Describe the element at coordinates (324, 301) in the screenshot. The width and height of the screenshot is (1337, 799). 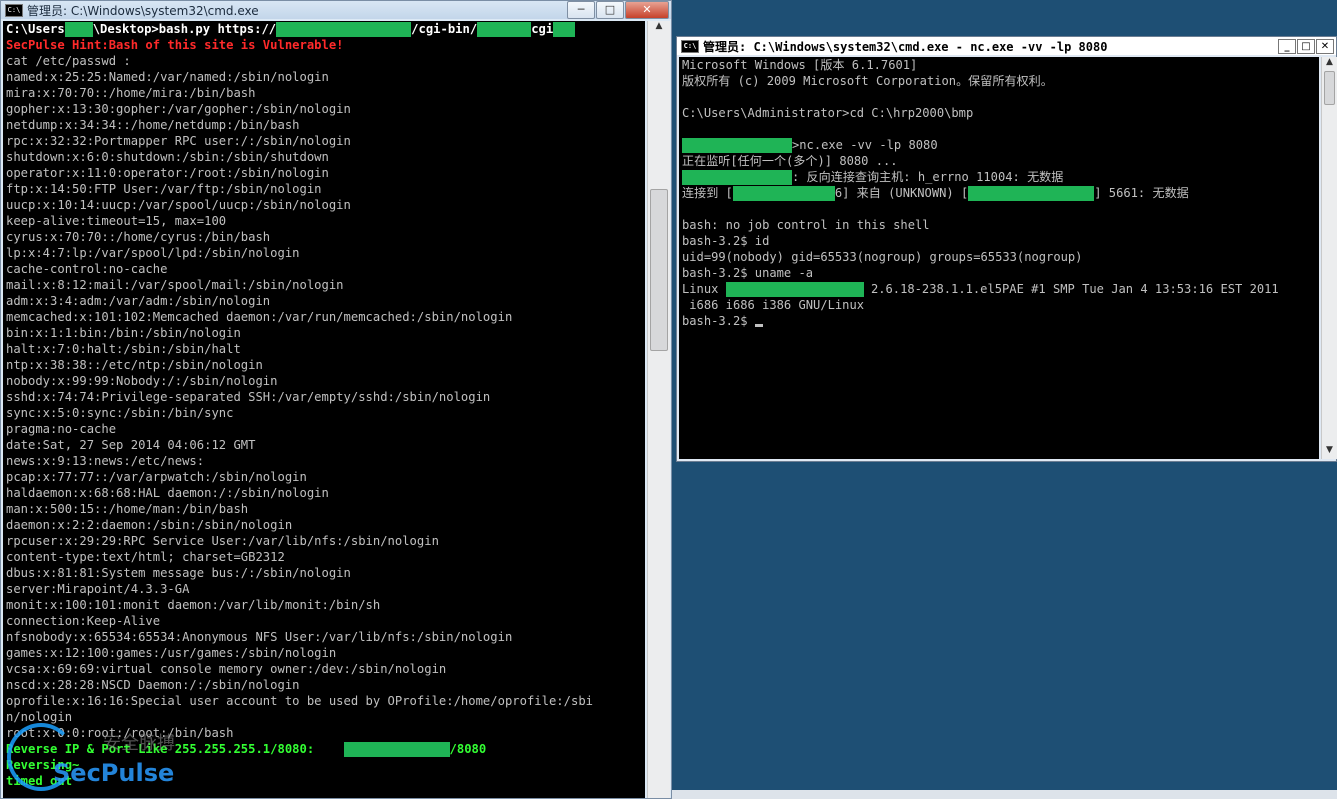
I see `console-line: adm:x:3:4:adm:/var/adm:/sbin/nologin` at that location.